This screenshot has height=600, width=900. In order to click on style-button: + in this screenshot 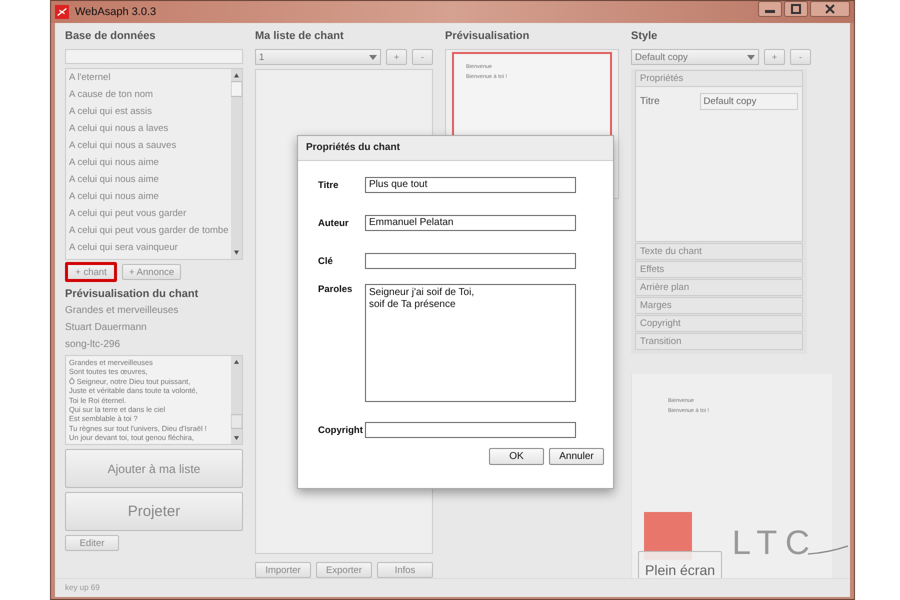, I will do `click(774, 57)`.